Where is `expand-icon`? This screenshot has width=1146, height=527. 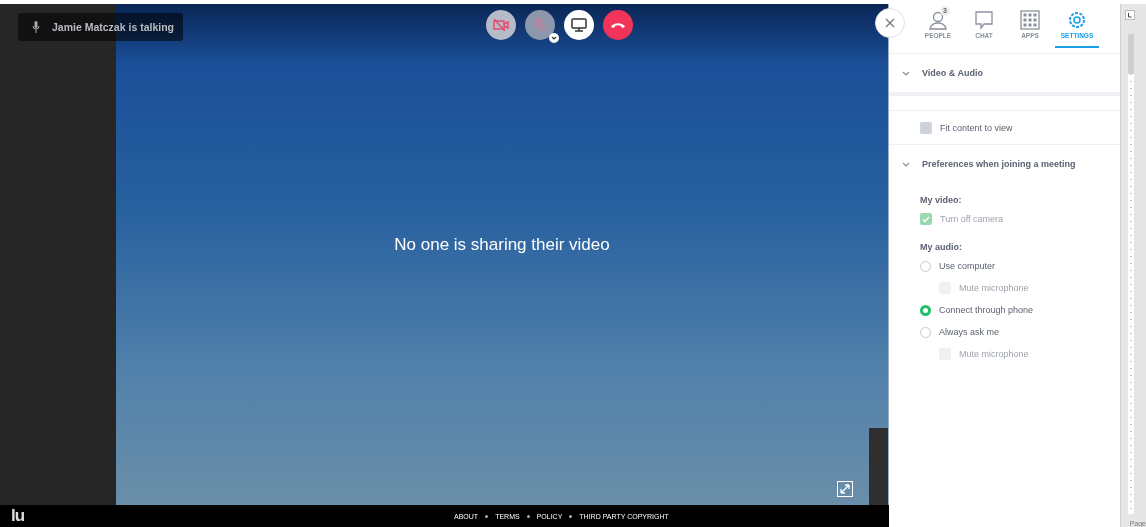 expand-icon is located at coordinates (845, 489).